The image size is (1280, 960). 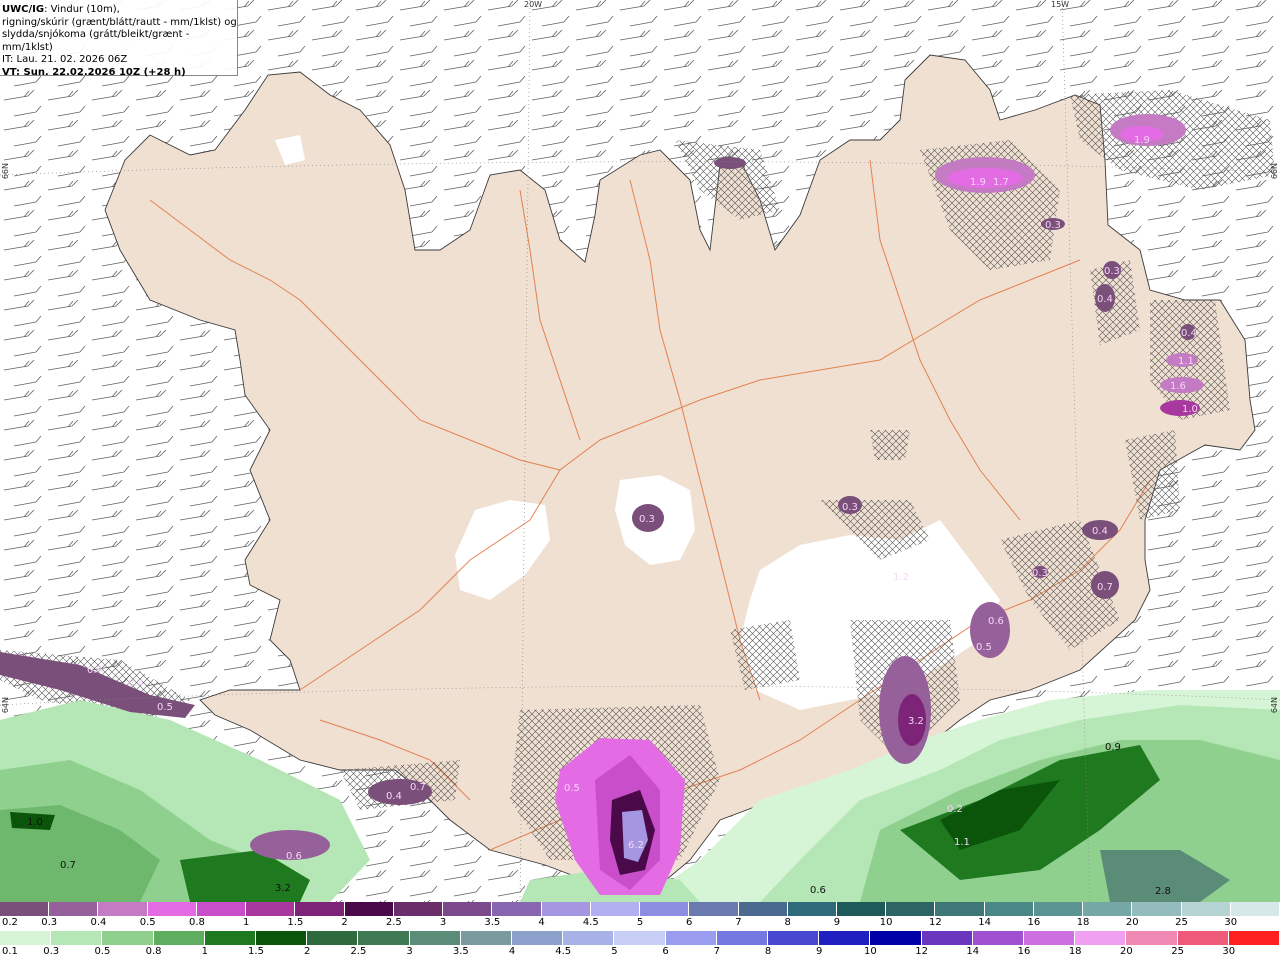 I want to click on legend-label: 14, so click(x=984, y=922).